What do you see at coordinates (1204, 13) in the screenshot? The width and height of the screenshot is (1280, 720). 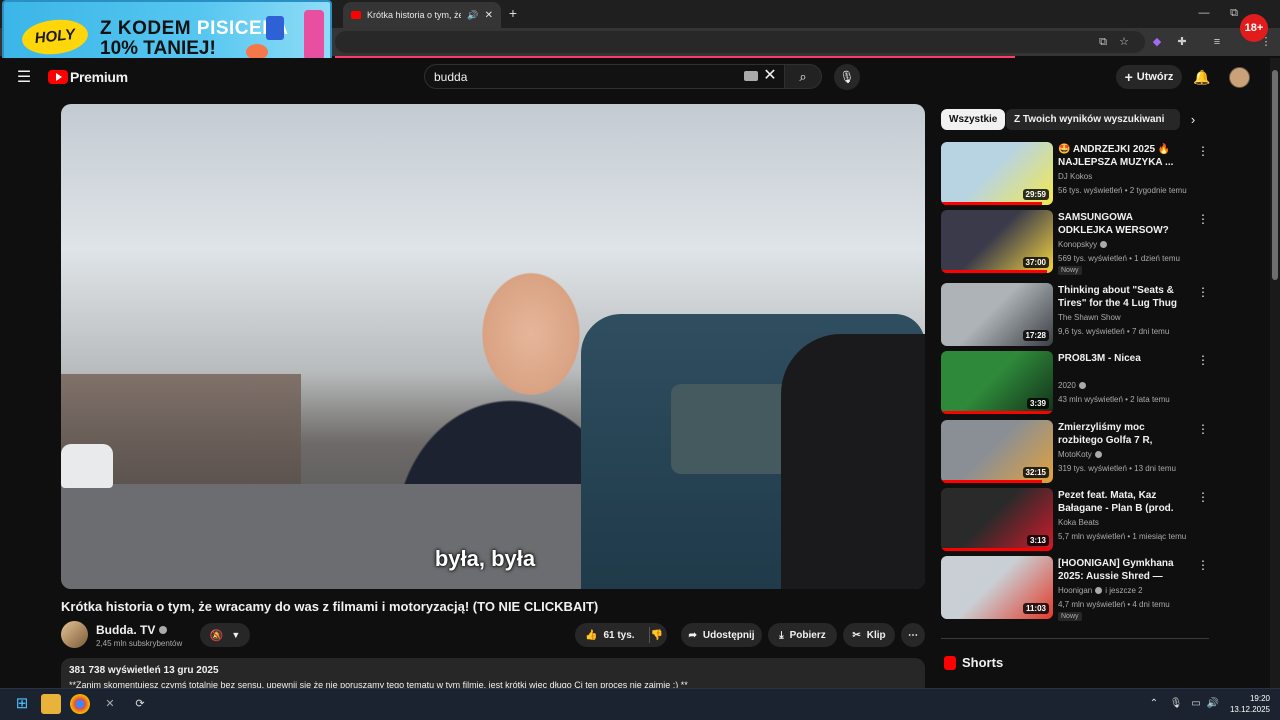 I see `minimize-button: —` at bounding box center [1204, 13].